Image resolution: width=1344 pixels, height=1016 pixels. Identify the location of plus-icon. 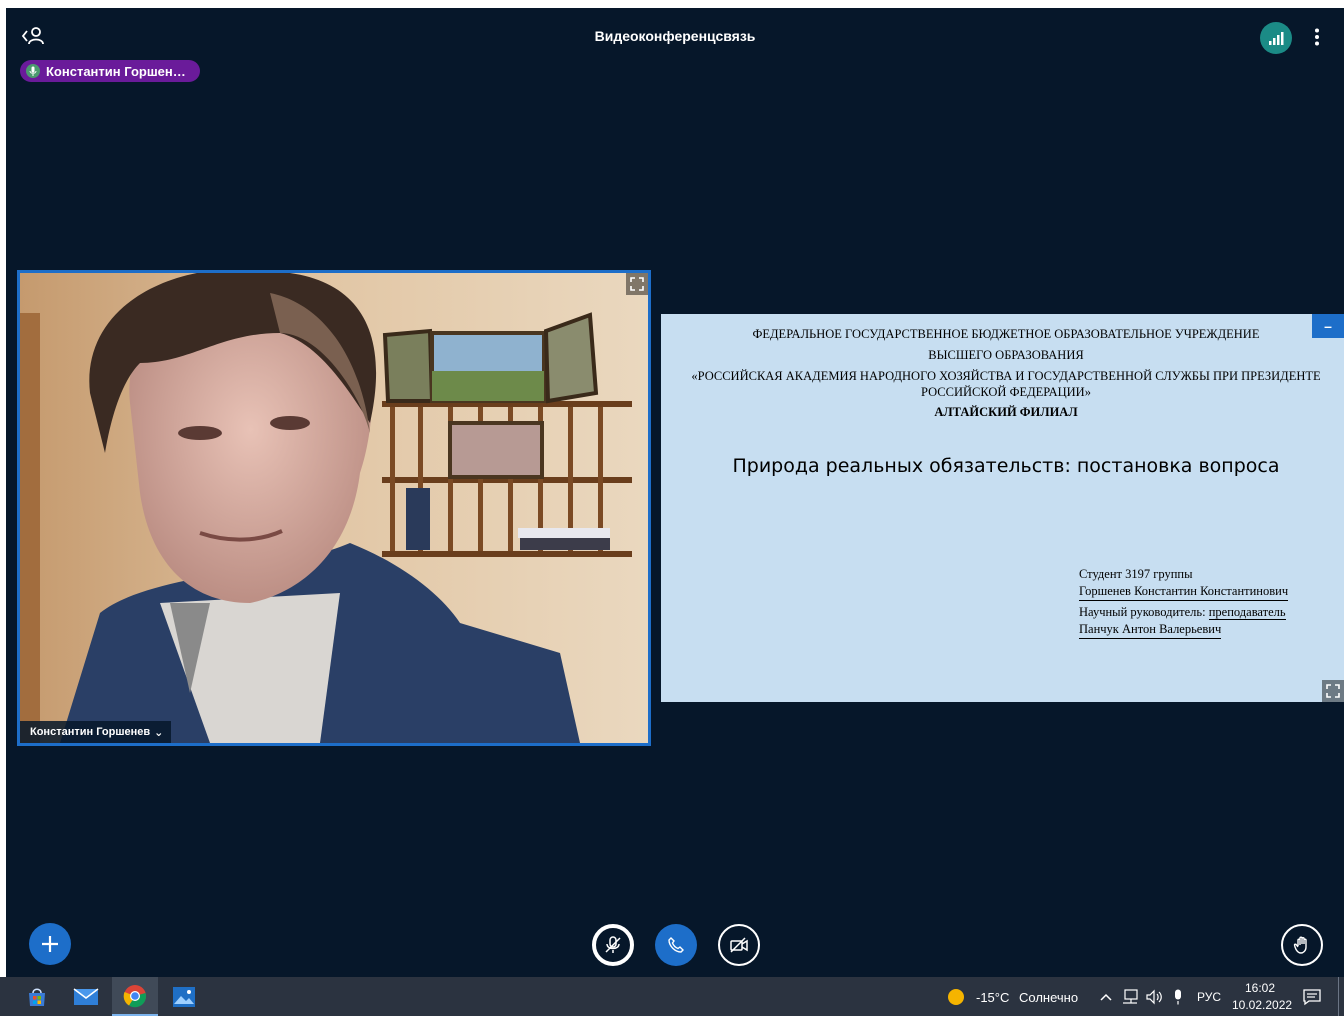
(50, 944).